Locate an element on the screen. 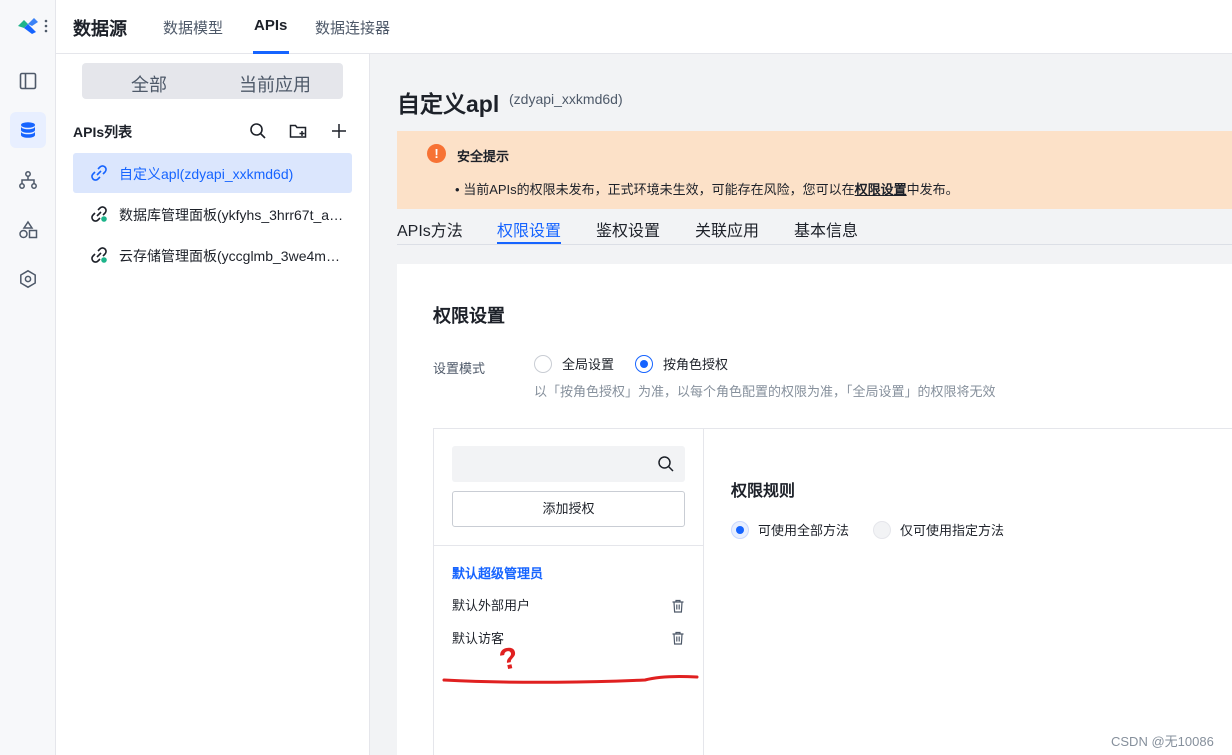  page-subtitle: (zdyapi_xxkmd6d) is located at coordinates (566, 99).